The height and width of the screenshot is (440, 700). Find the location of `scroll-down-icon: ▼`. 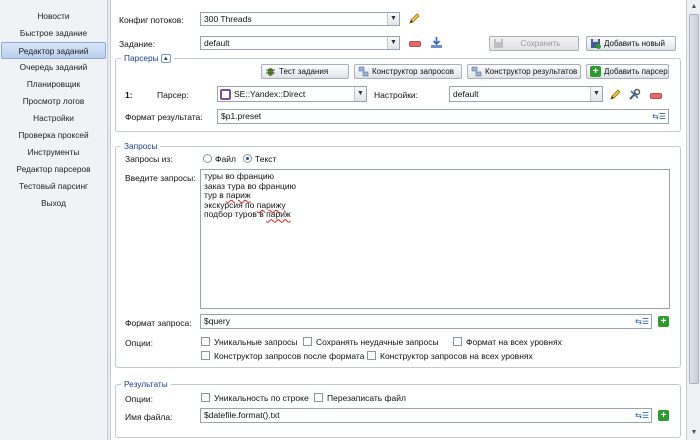

scroll-down-icon: ▼ is located at coordinates (694, 433).